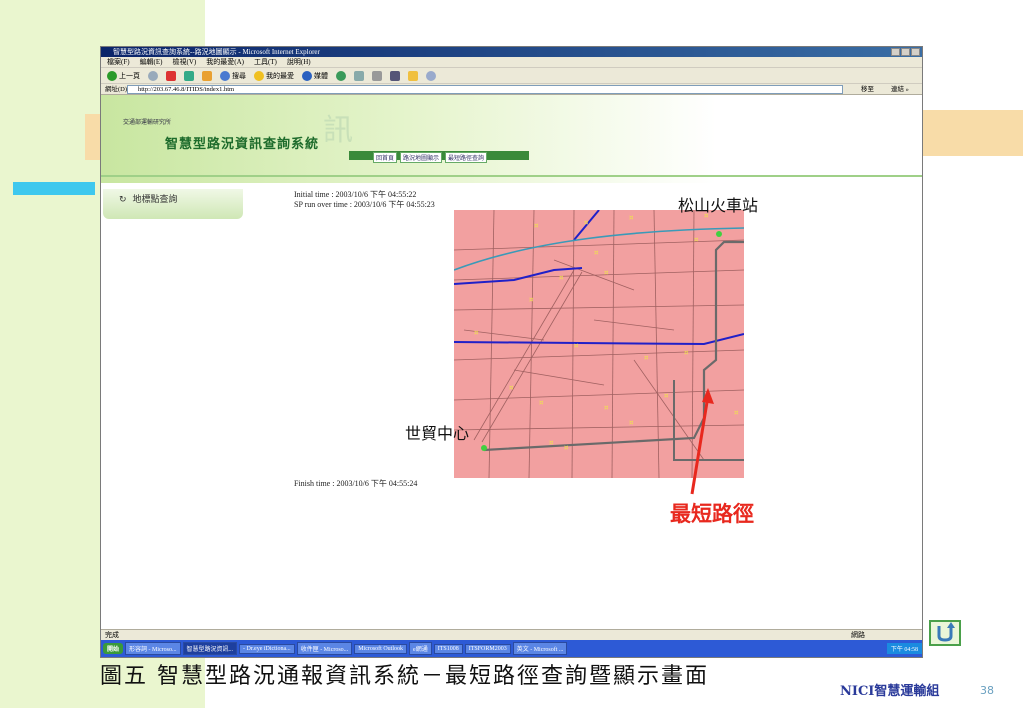  Describe the element at coordinates (712, 513) in the screenshot. I see `label-shortest-path: 最短路徑` at that location.